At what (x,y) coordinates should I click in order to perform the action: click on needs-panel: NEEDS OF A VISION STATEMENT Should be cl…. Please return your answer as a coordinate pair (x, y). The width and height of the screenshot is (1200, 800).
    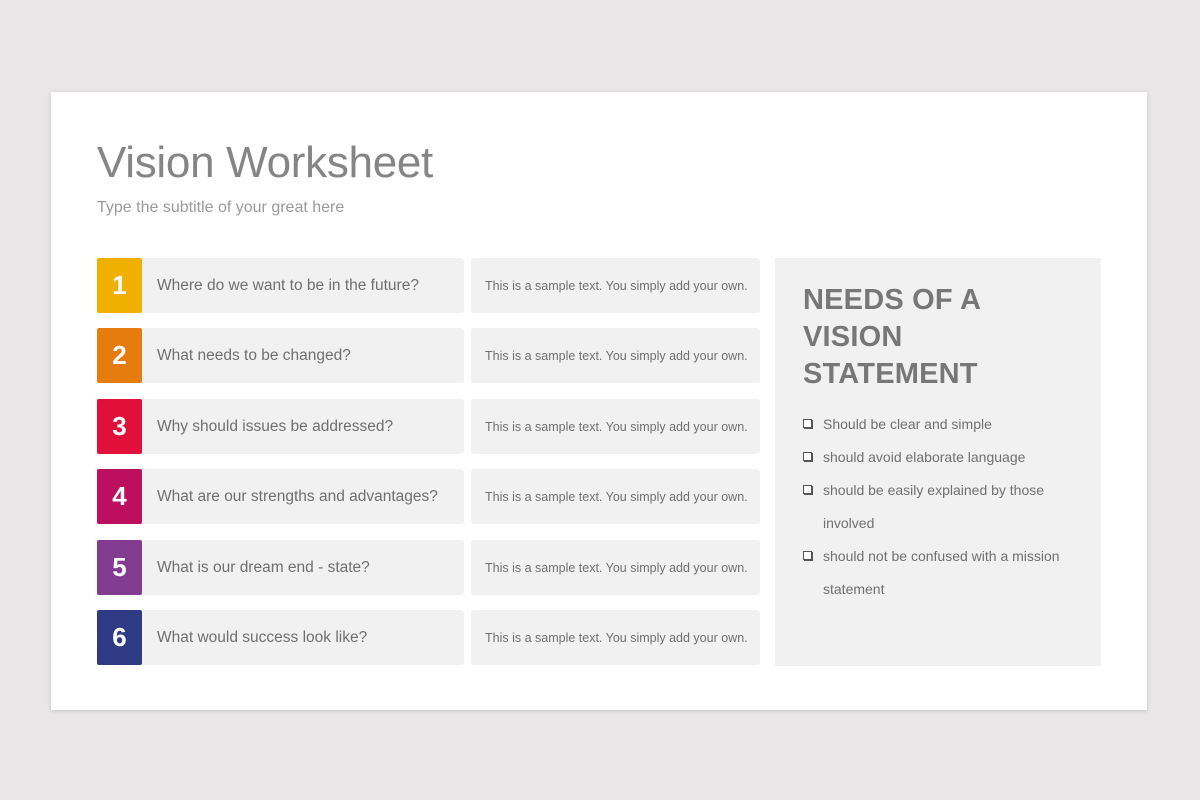
    Looking at the image, I should click on (938, 462).